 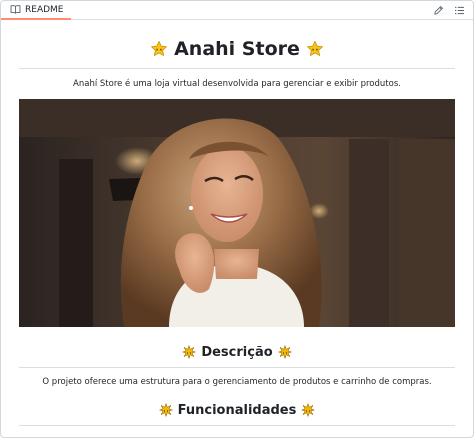 I want to click on title-text: Anahi Store, so click(x=237, y=49).